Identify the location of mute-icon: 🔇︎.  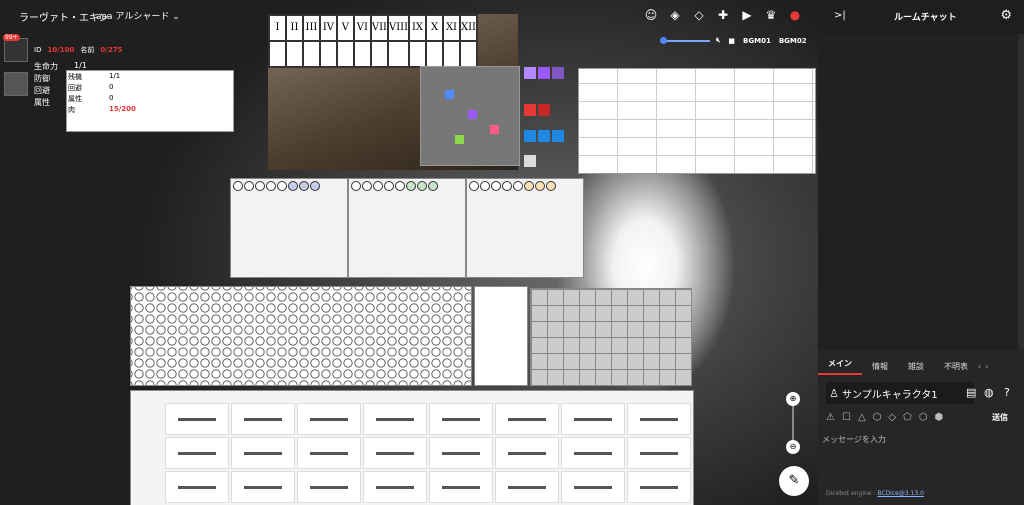
(718, 40).